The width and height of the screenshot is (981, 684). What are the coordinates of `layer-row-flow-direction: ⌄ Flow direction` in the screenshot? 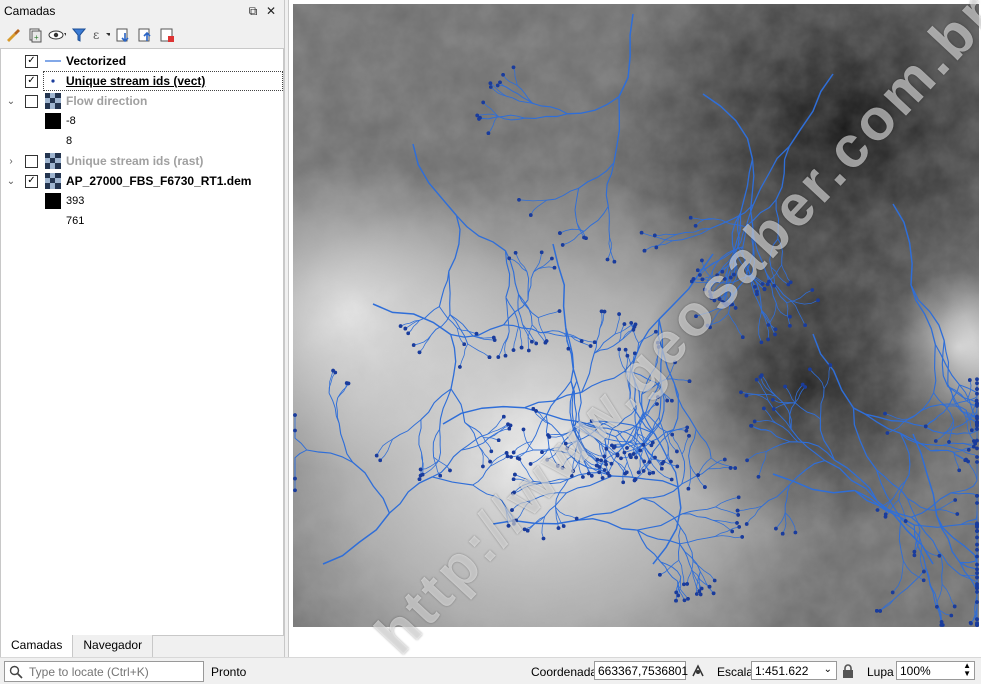 It's located at (142, 101).